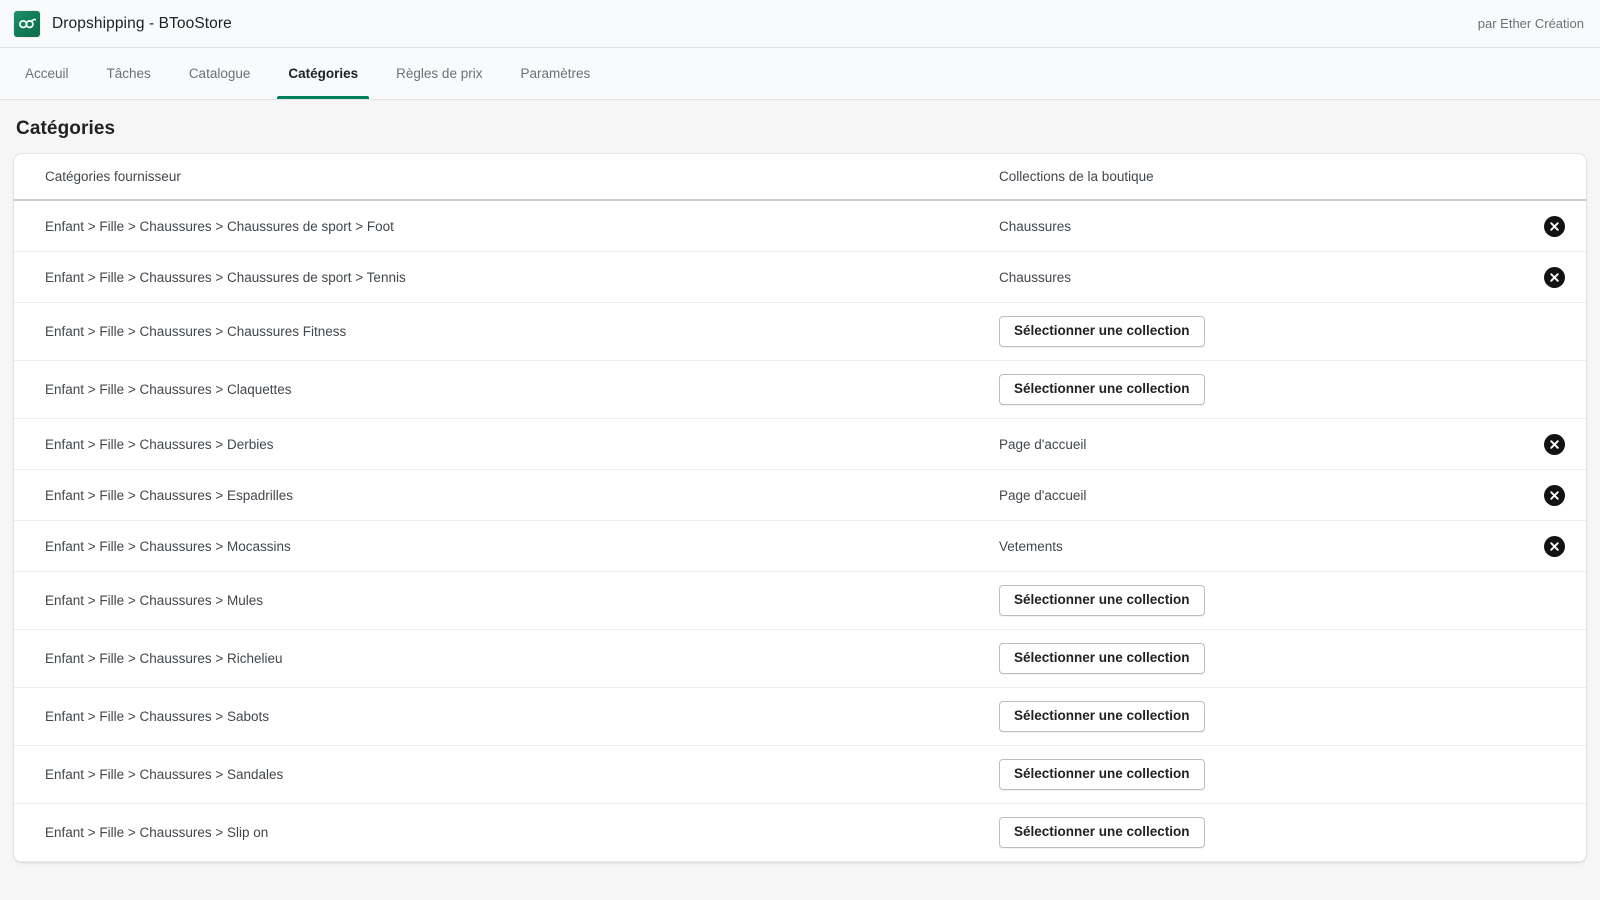 This screenshot has width=1600, height=900. I want to click on collection-name: Vetements, so click(1031, 546).